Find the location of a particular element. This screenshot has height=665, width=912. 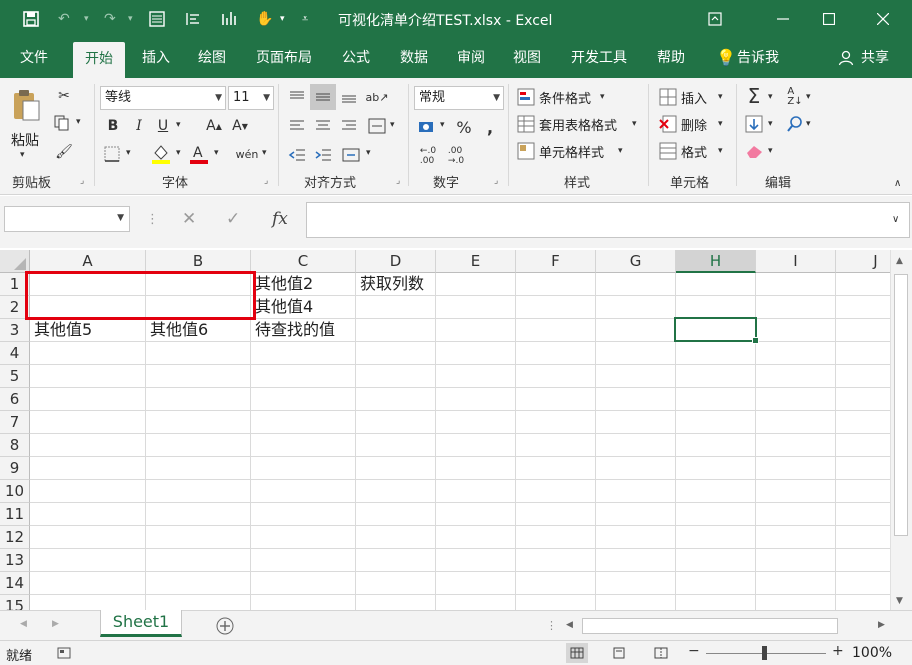

sheet-next-icon: ▶ is located at coordinates (55, 624).